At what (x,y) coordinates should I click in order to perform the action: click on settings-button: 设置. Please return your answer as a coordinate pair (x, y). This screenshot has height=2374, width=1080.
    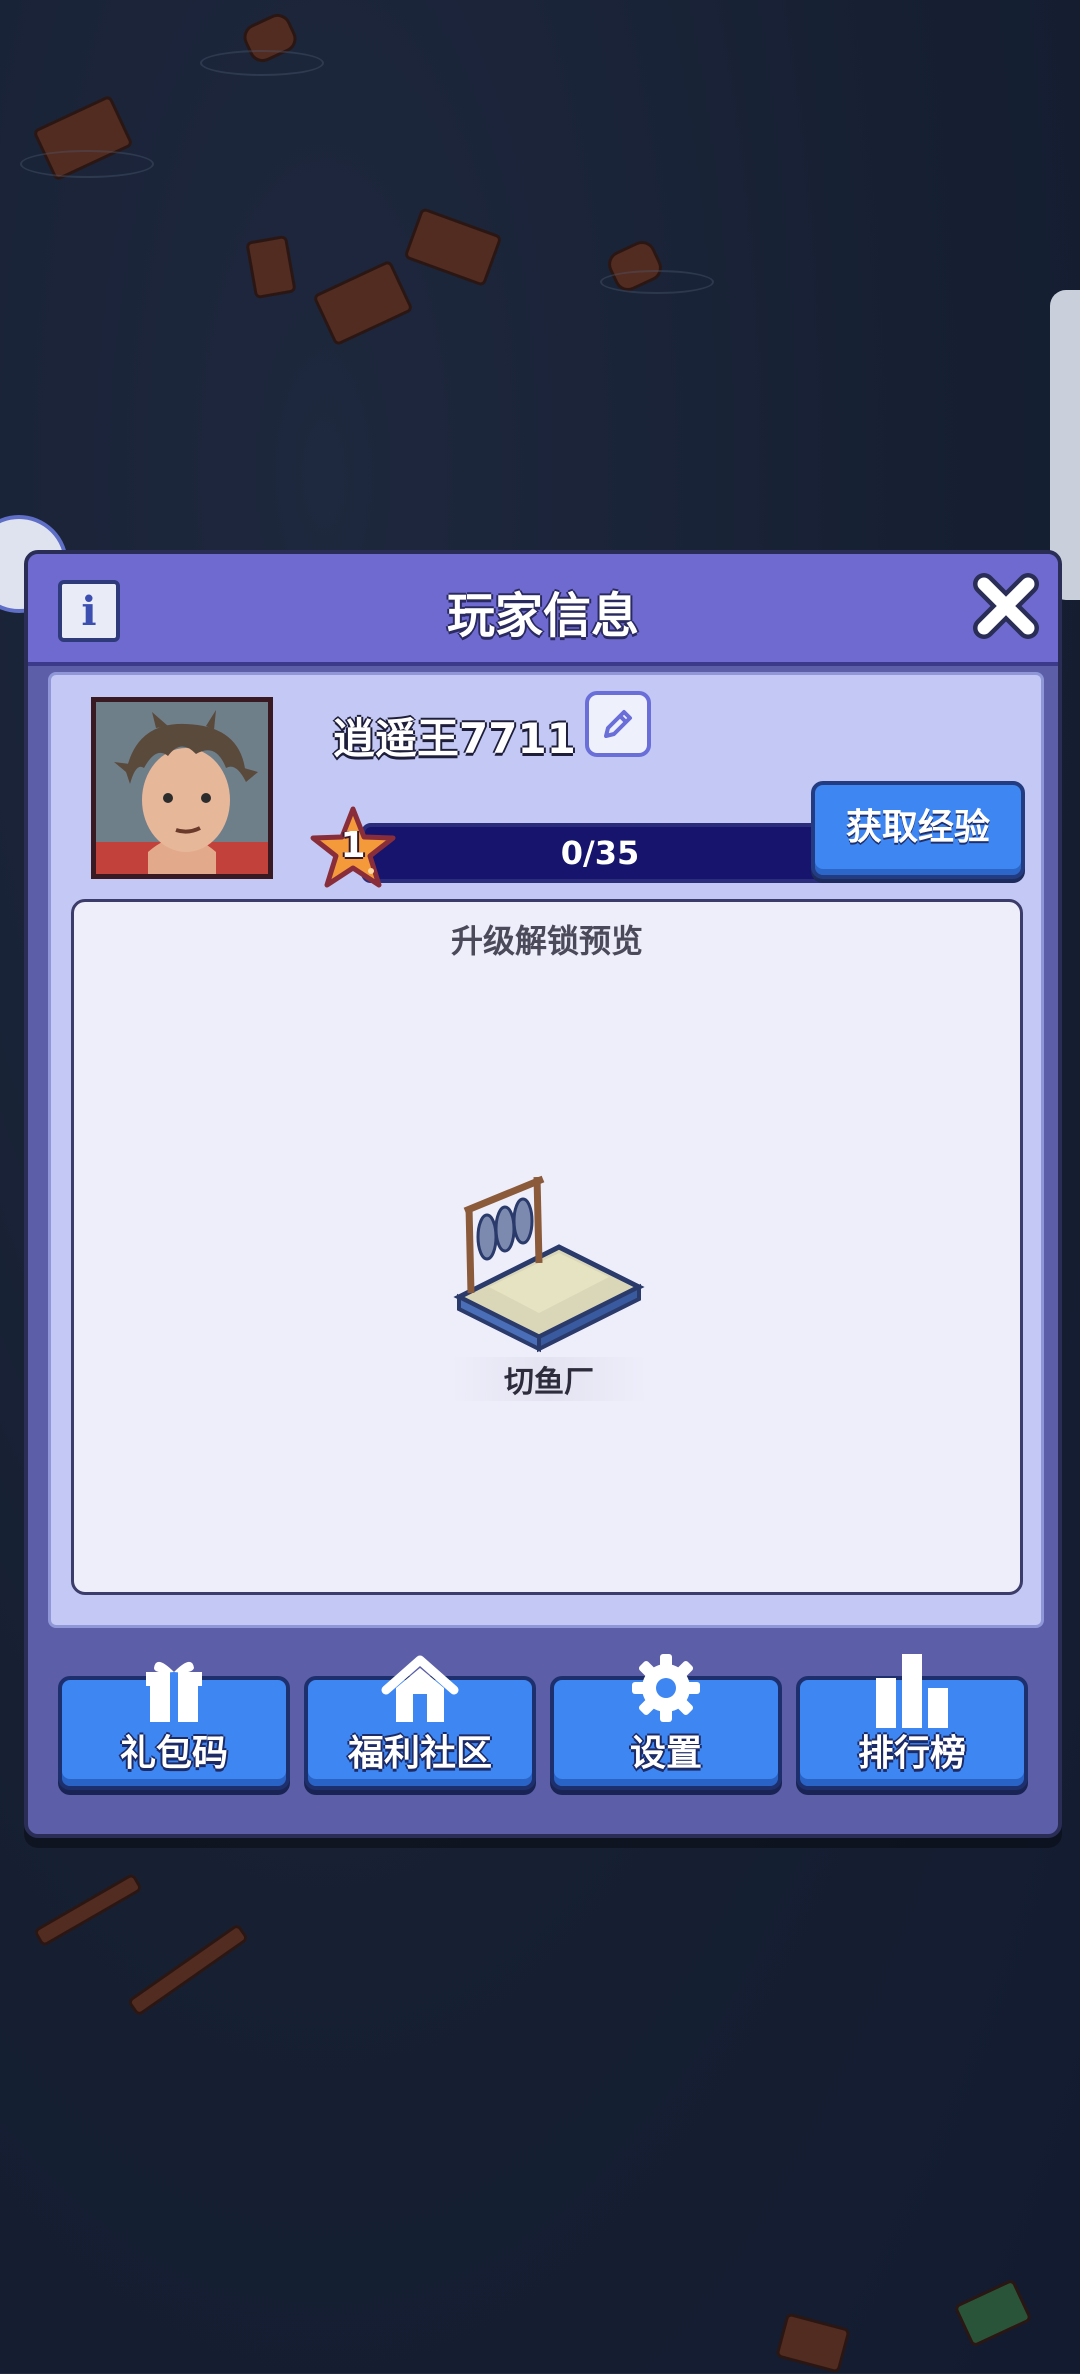
    Looking at the image, I should click on (666, 1722).